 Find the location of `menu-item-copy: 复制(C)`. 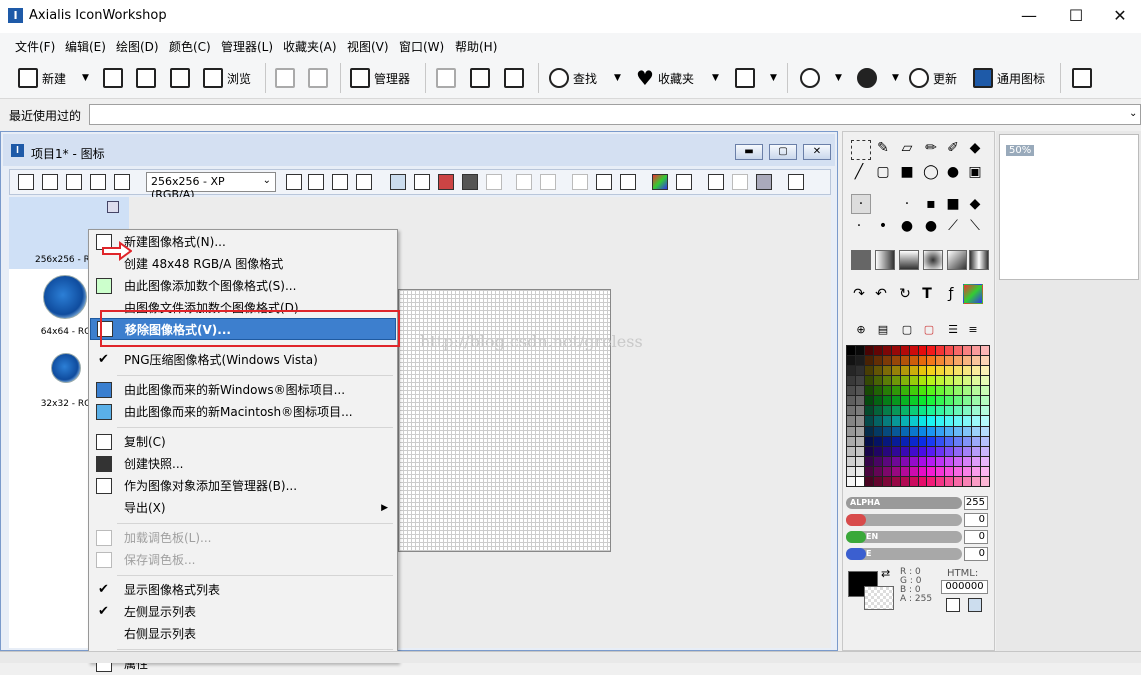

menu-item-copy: 复制(C) is located at coordinates (243, 442).